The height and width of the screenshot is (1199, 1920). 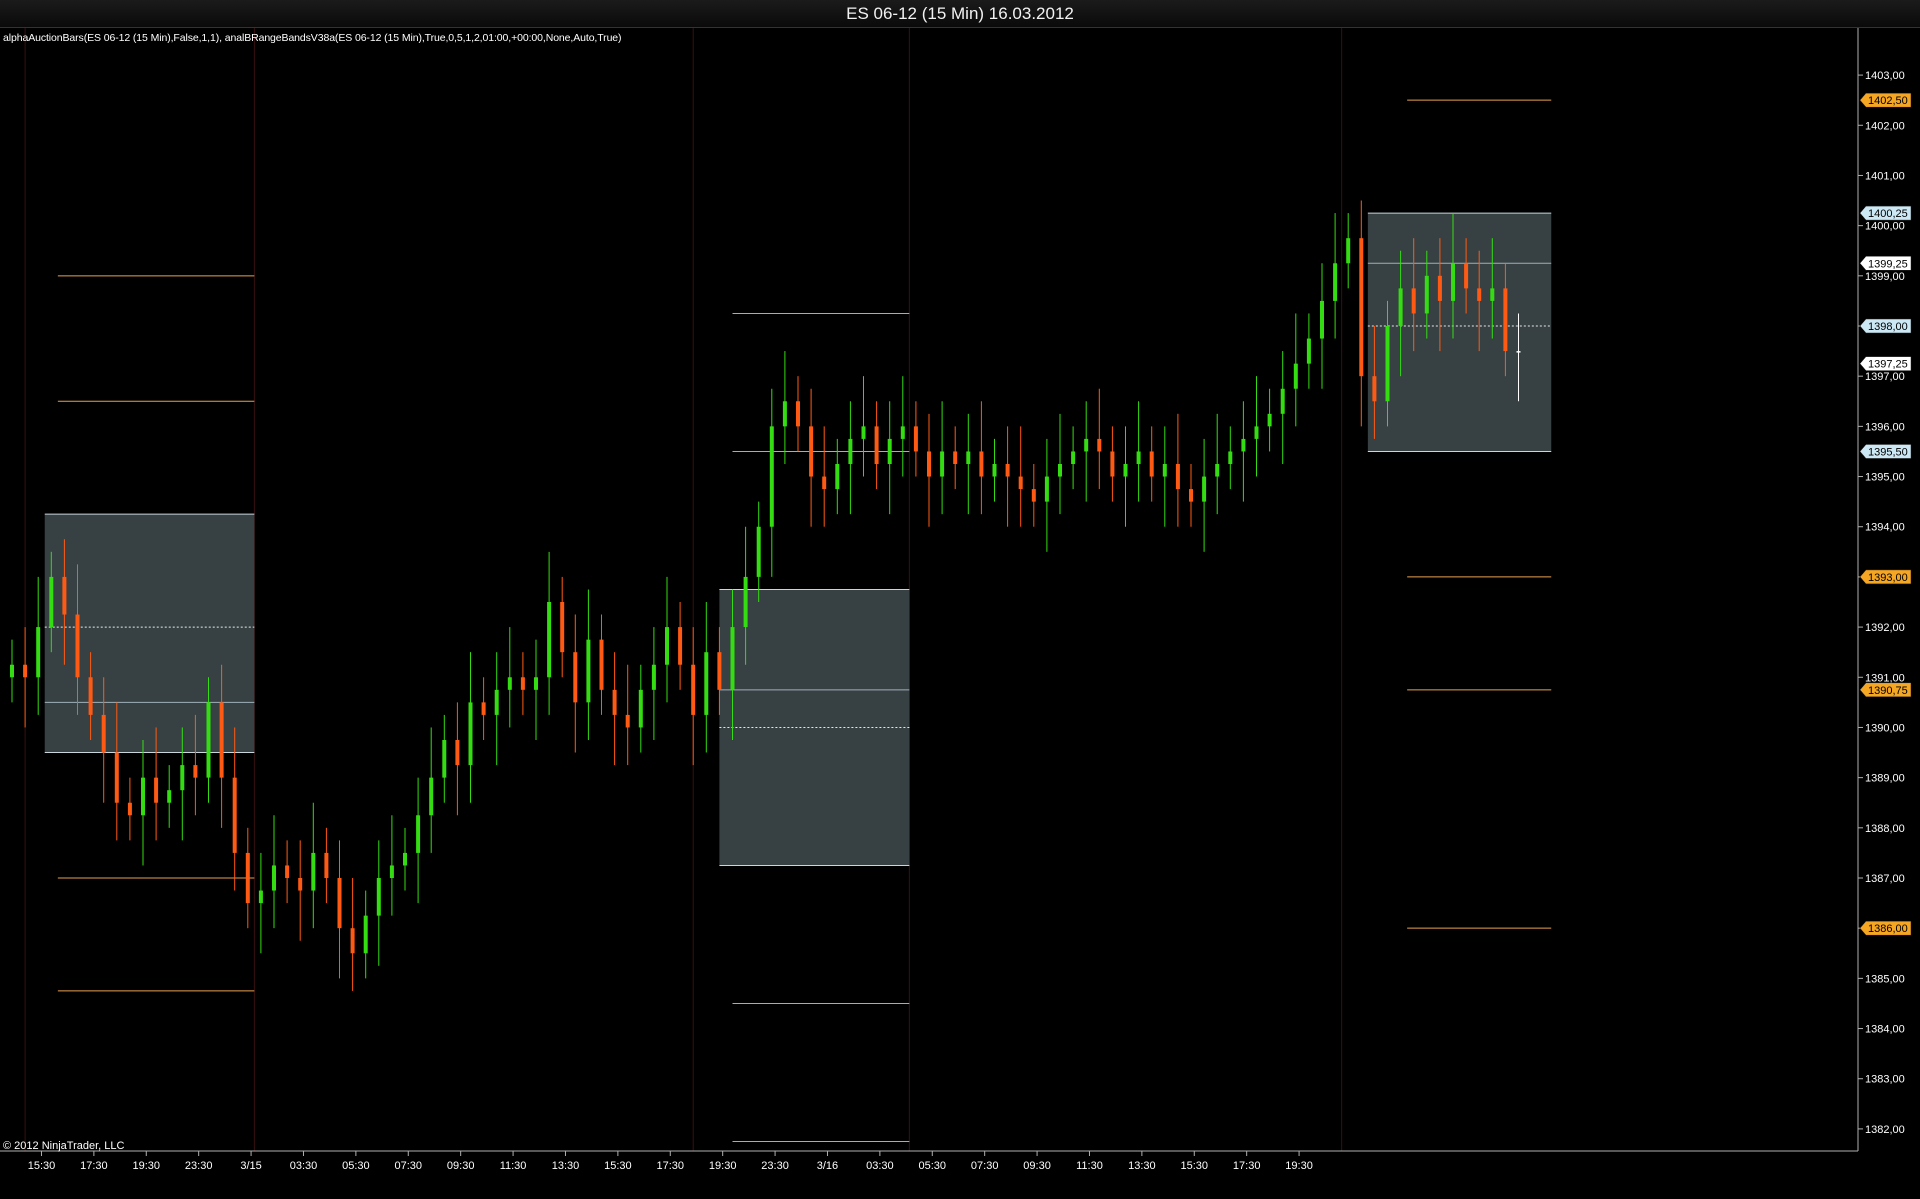 I want to click on price-marker: 1390,75, so click(x=1885, y=690).